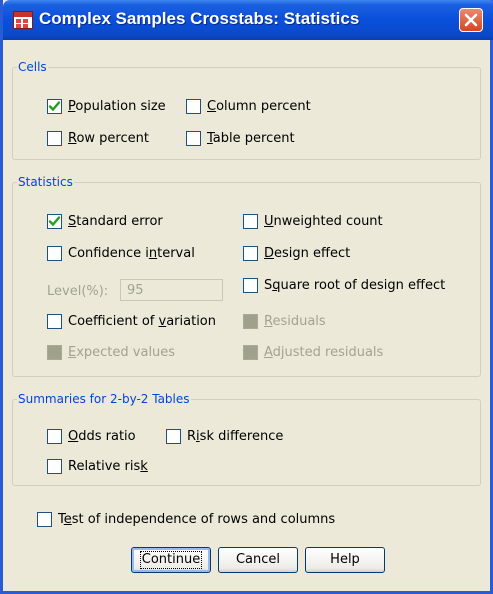 The height and width of the screenshot is (594, 493). I want to click on standard-error-checkbox: Standard error, so click(105, 221).